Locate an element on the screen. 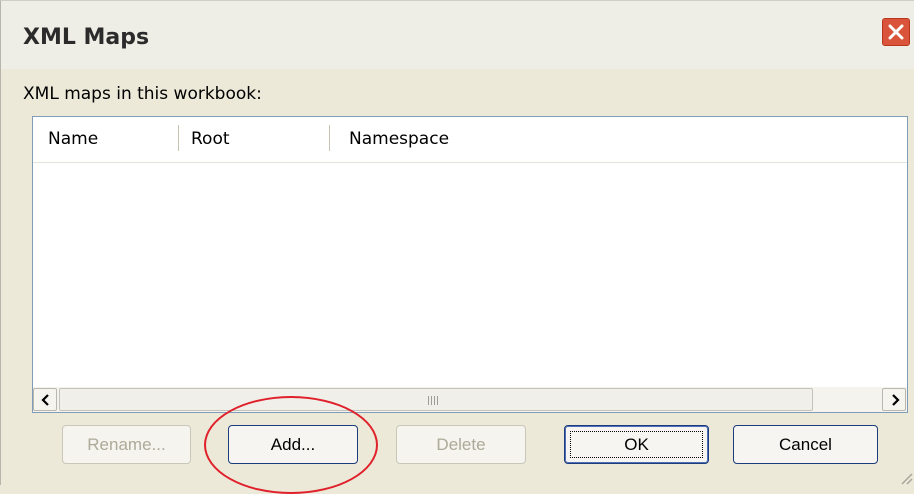 Image resolution: width=914 pixels, height=494 pixels. focus-indicator is located at coordinates (636, 444).